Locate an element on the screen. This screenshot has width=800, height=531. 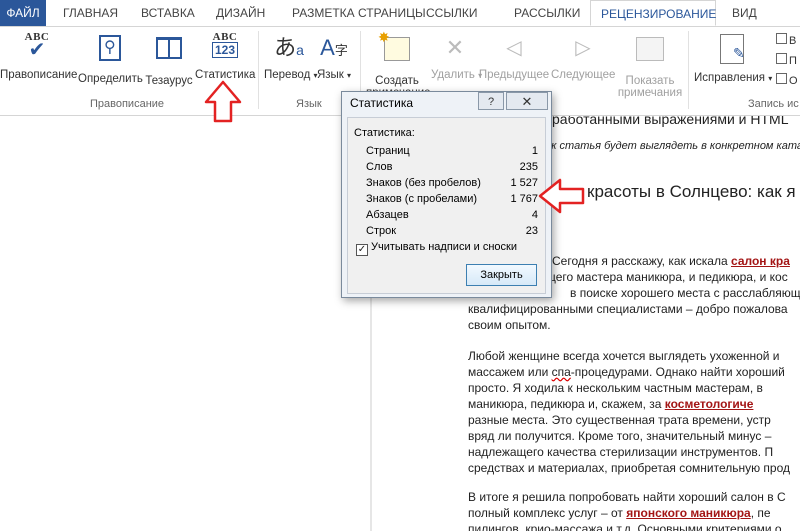
tab-references: ССЫЛКИ is located at coordinates (451, 13).